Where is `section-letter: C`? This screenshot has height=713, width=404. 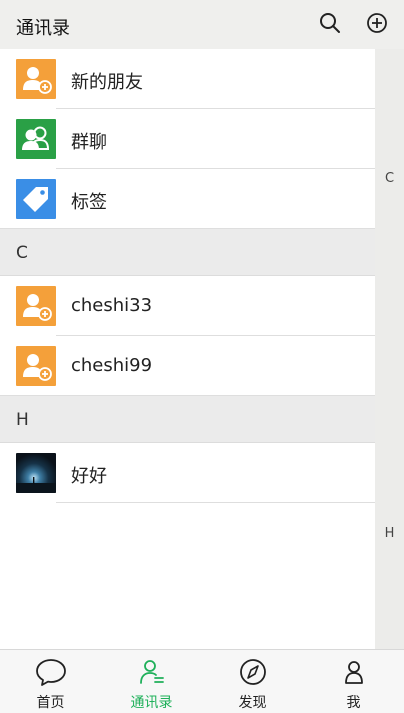 section-letter: C is located at coordinates (22, 253).